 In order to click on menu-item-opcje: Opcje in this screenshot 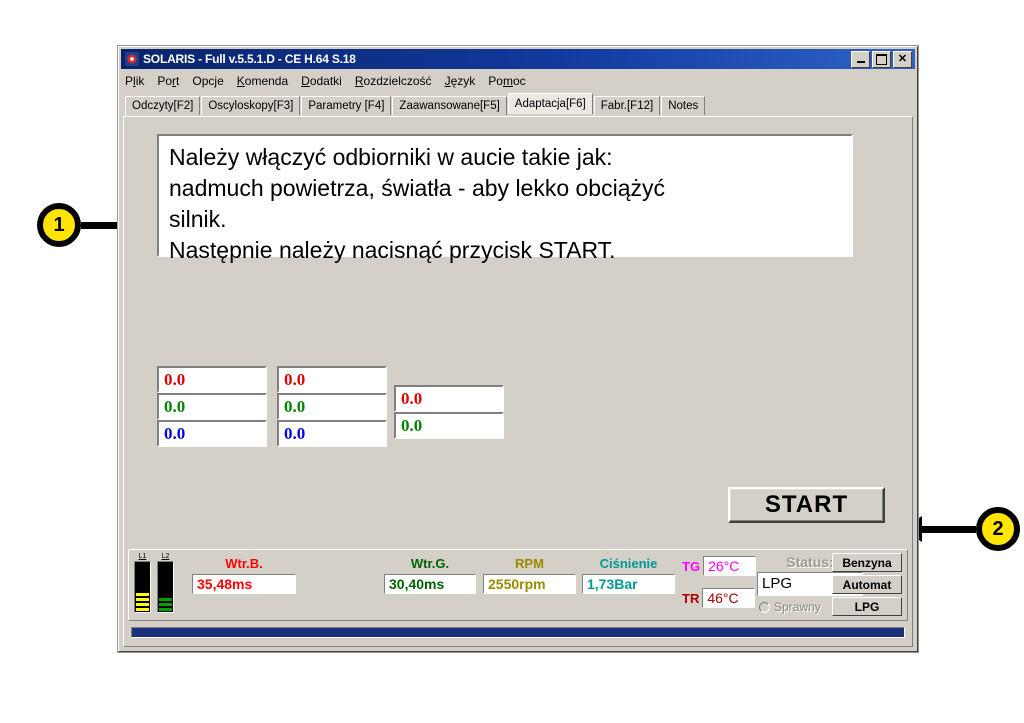, I will do `click(207, 81)`.